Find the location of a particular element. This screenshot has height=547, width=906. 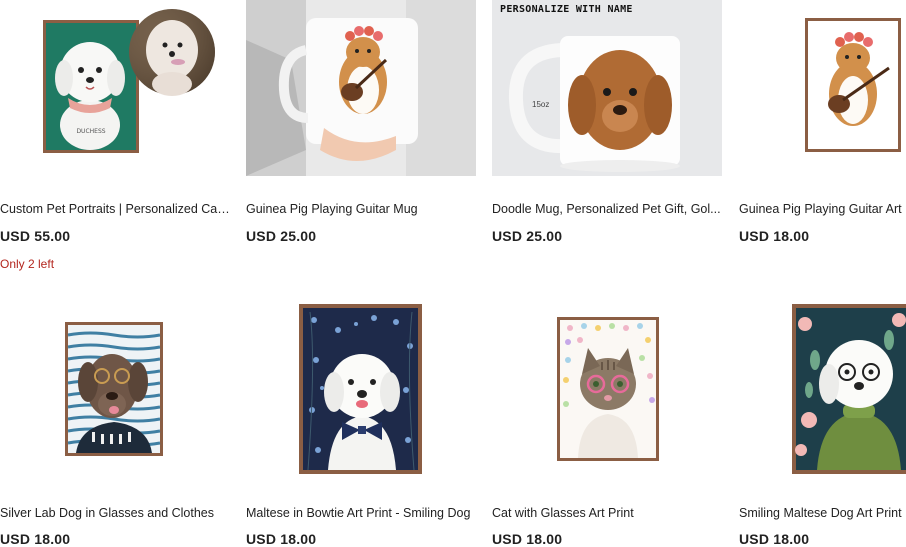

listing-image: PERSONALIZE WITH NAME 15oz is located at coordinates (608, 88).